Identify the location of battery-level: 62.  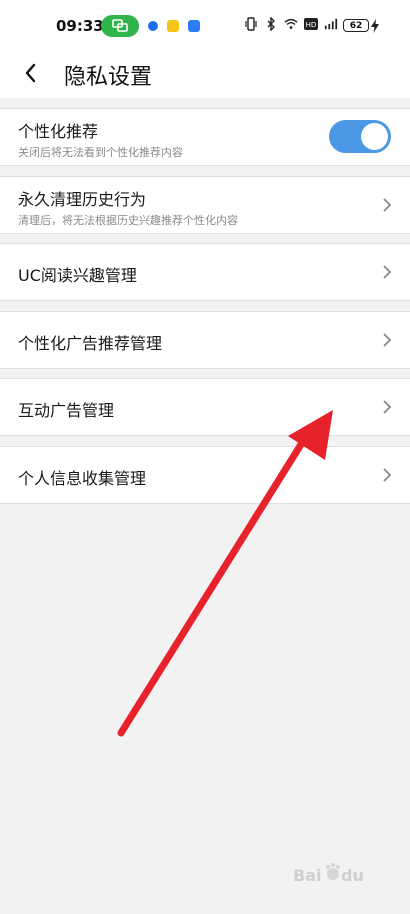
(356, 25).